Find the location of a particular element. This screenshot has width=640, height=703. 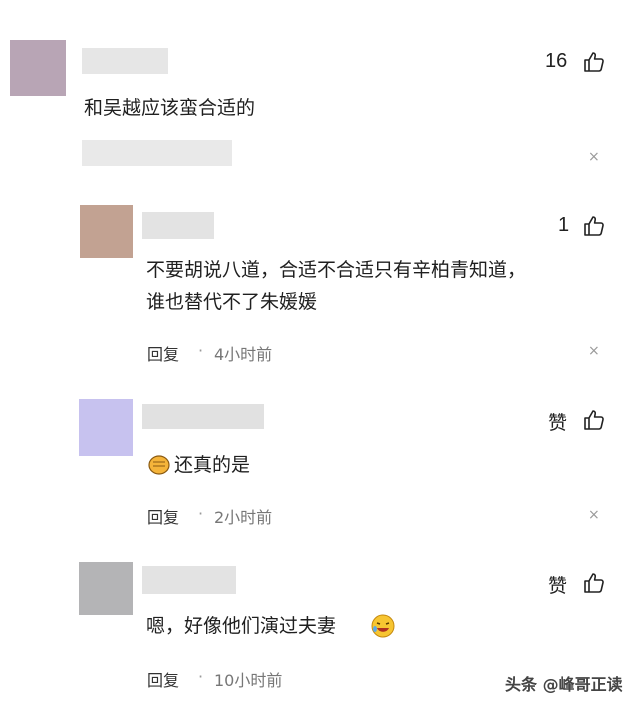

comment-text: 还真的是 is located at coordinates (212, 465).